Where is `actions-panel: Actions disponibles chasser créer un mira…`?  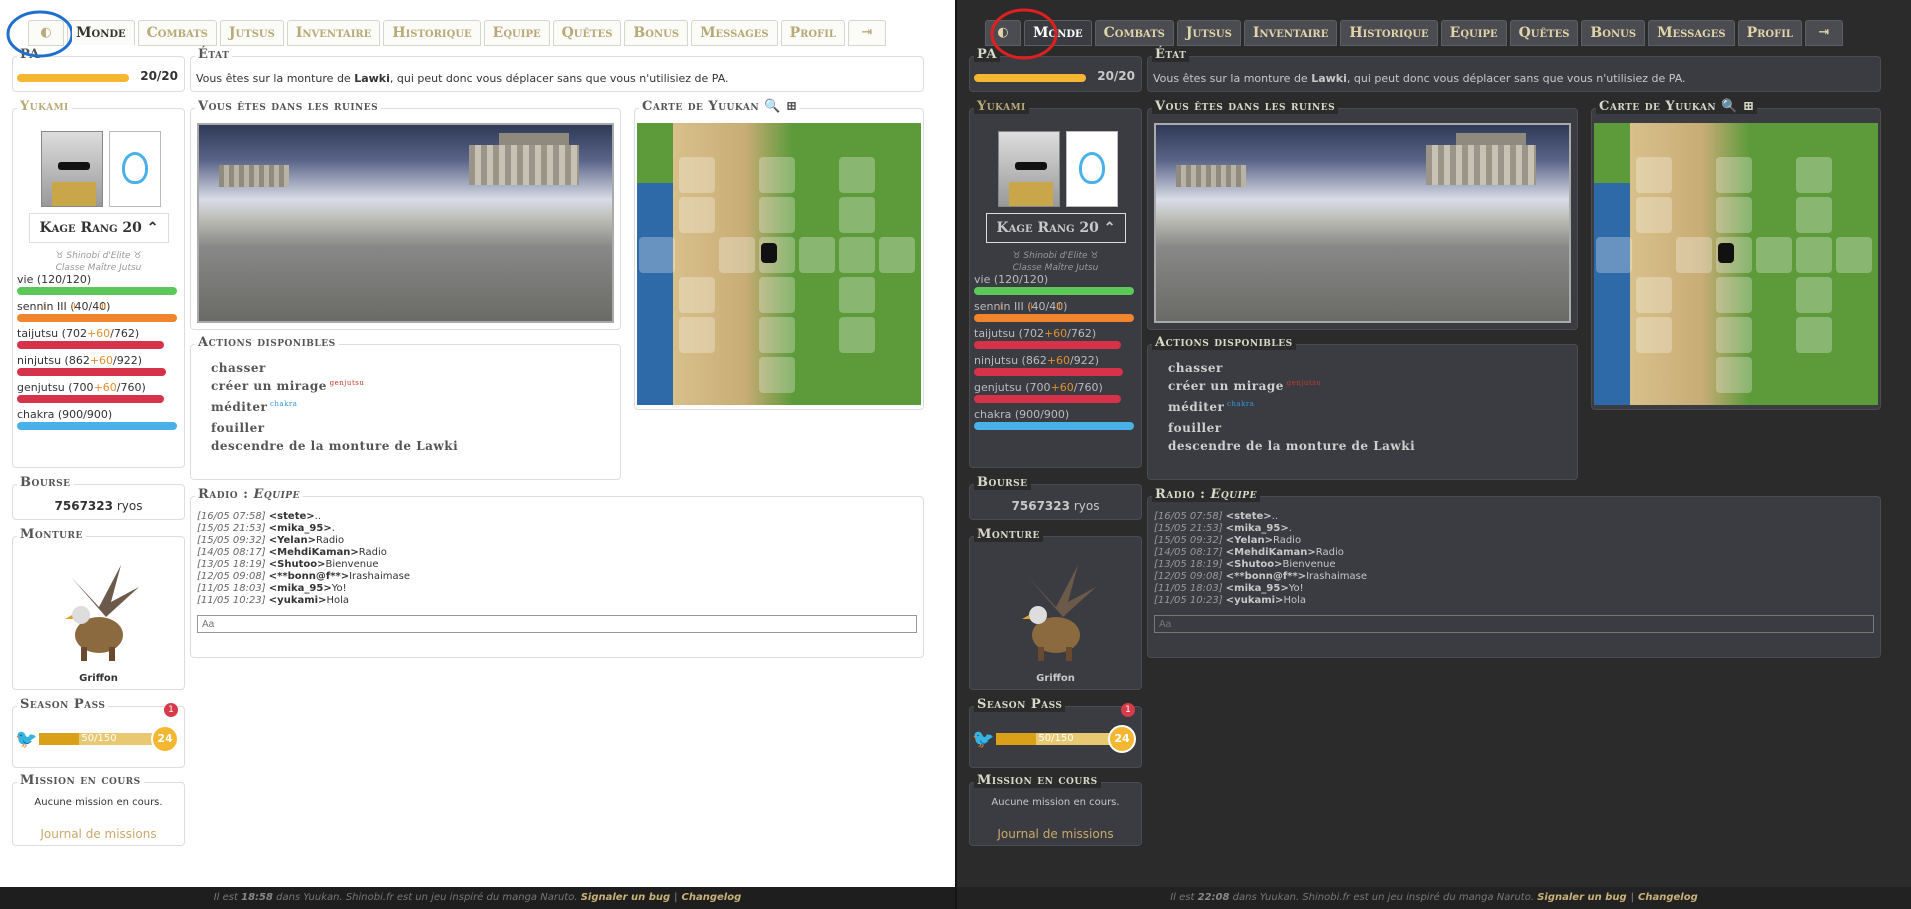 actions-panel: Actions disponibles chasser créer un mira… is located at coordinates (1362, 407).